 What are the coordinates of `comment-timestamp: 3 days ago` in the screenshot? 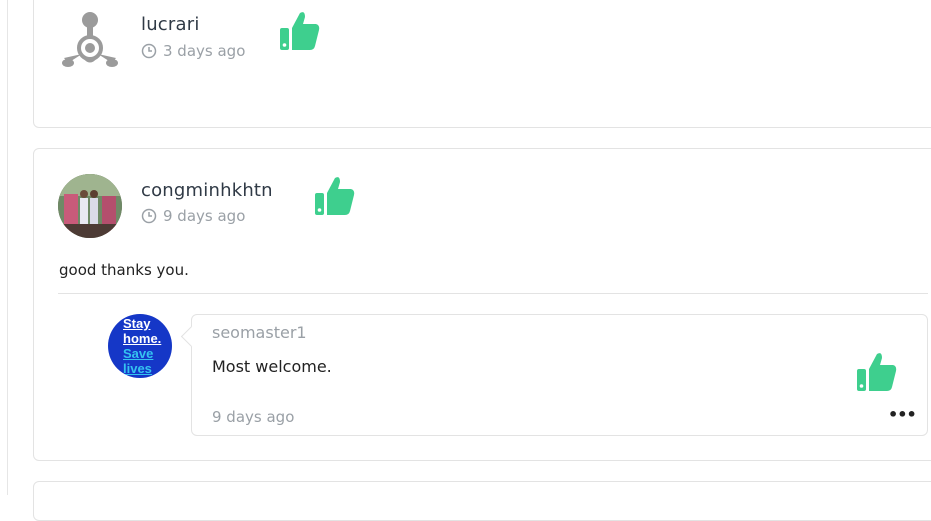 It's located at (193, 51).